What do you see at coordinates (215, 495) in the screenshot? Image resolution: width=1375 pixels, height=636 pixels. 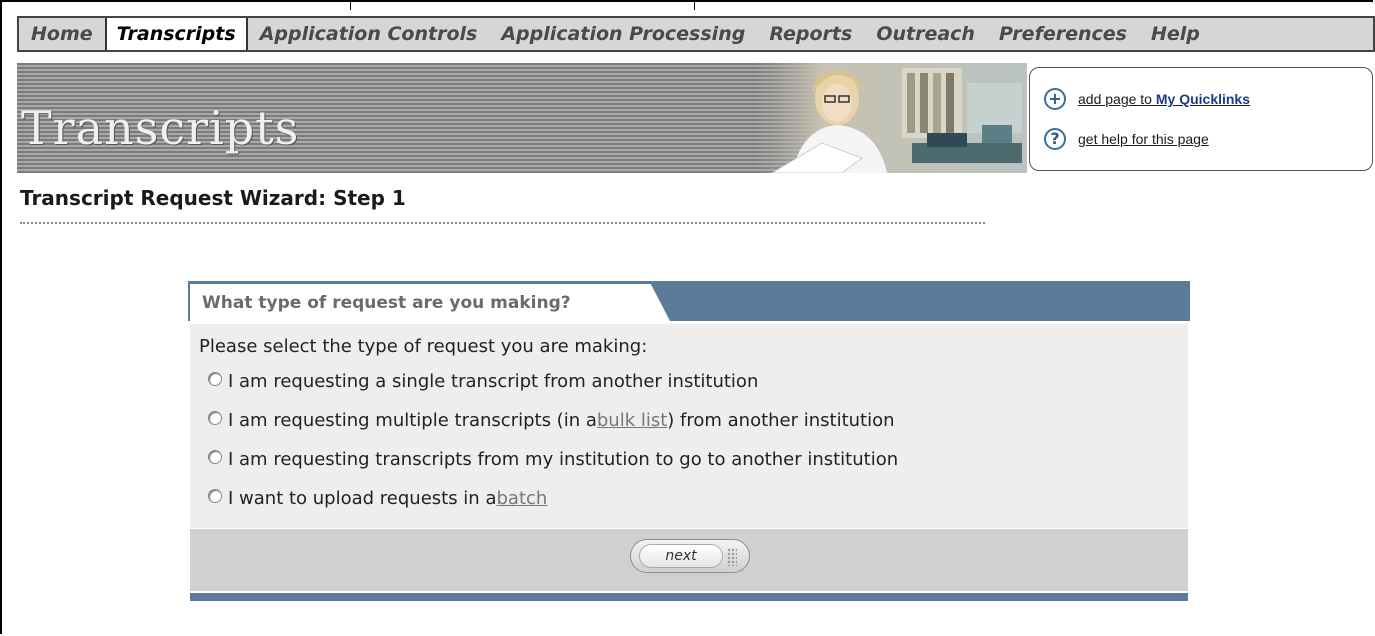 I see `radio-batch-upload` at bounding box center [215, 495].